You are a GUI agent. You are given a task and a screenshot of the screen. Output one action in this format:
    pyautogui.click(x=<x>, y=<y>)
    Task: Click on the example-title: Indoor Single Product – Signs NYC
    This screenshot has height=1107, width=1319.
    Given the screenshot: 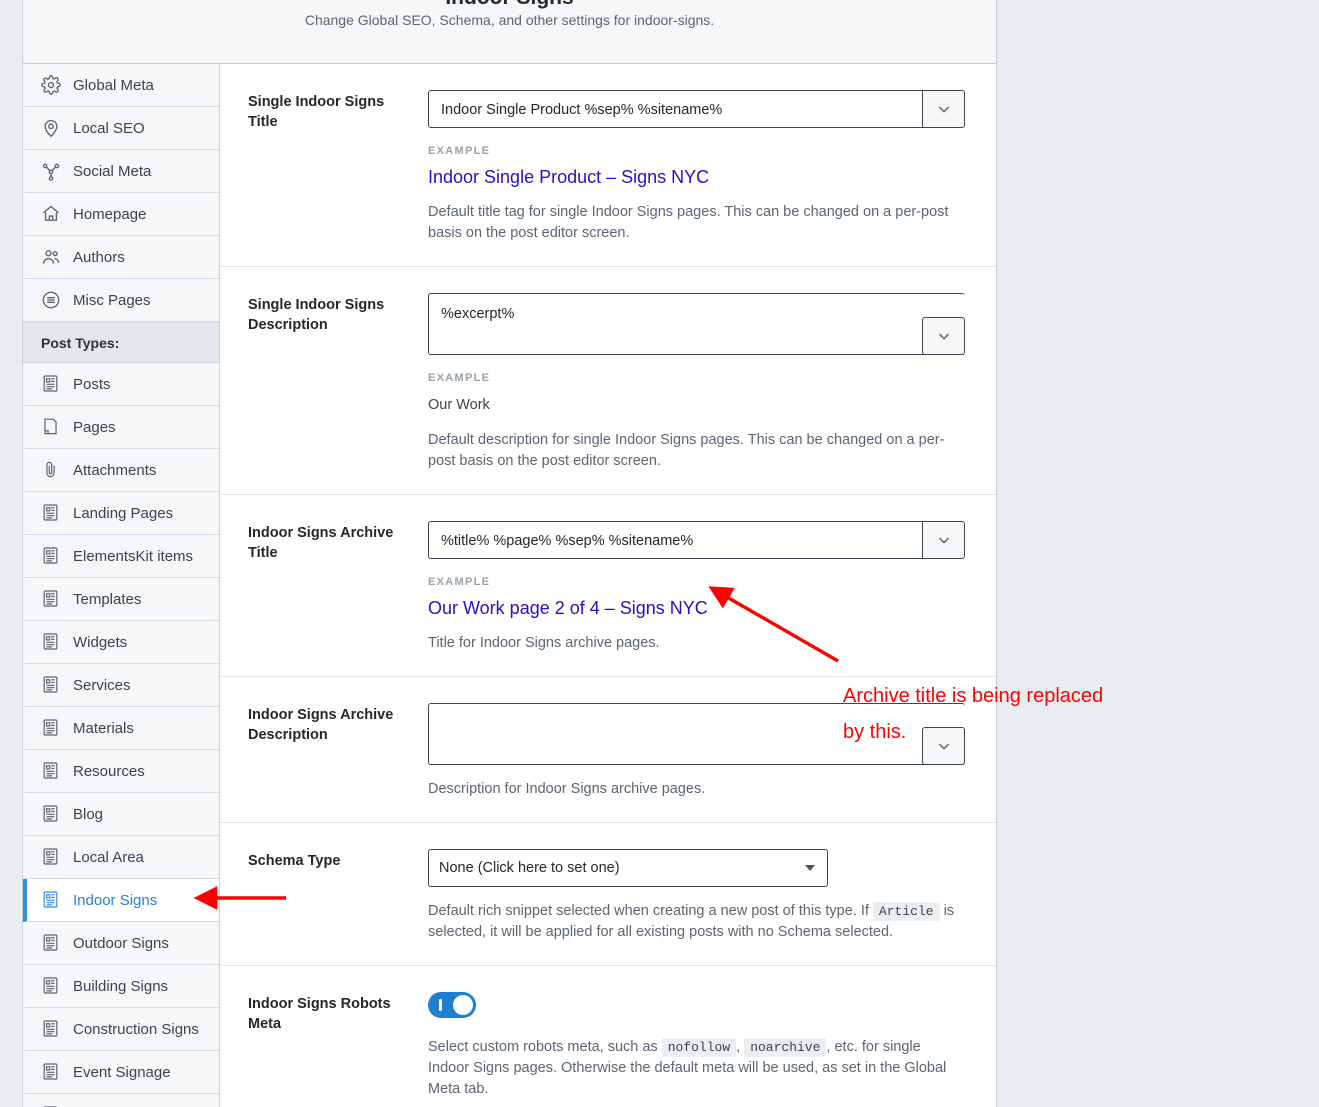 What is the action you would take?
    pyautogui.click(x=569, y=177)
    